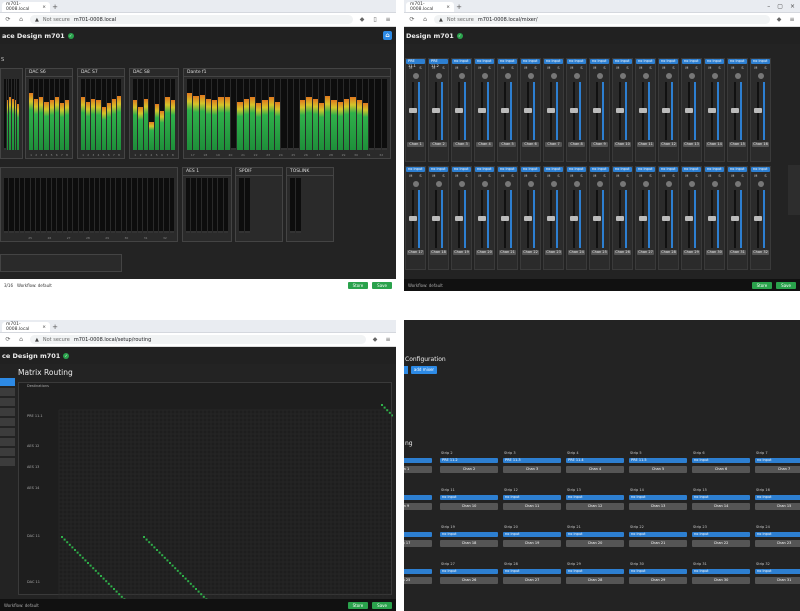  I want to click on strip-channel-button: Chan 26, so click(469, 580).